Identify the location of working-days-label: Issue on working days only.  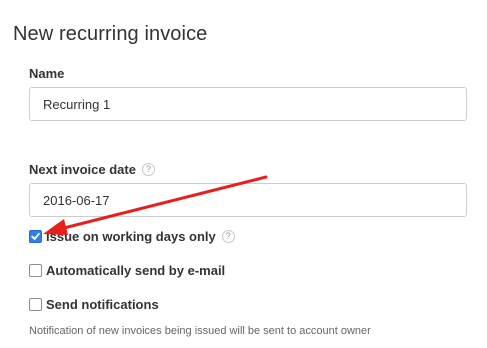
(131, 236).